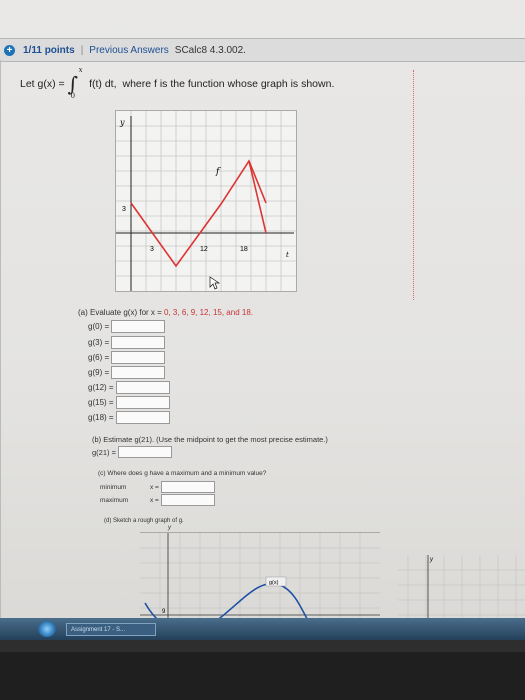  What do you see at coordinates (124, 209) in the screenshot?
I see `graph-y-tick: 3` at bounding box center [124, 209].